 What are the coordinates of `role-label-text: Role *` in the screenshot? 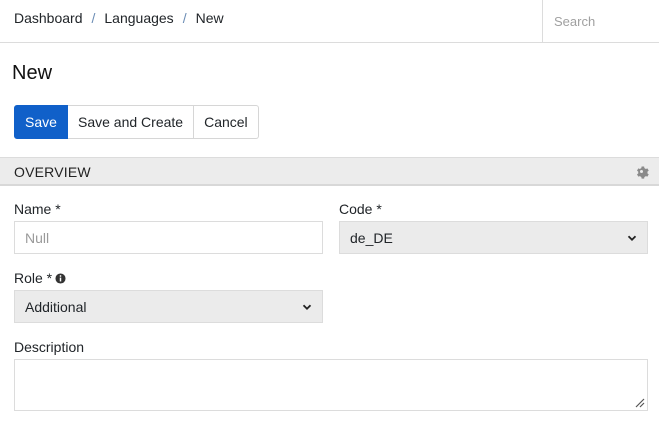 It's located at (33, 278).